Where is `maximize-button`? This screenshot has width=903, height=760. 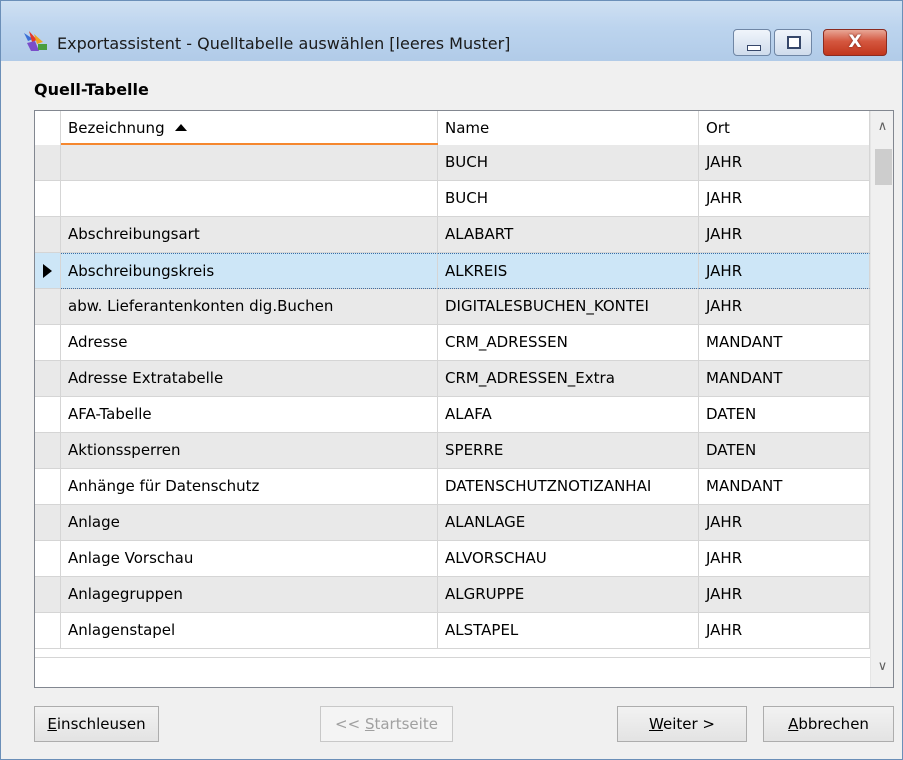 maximize-button is located at coordinates (793, 42).